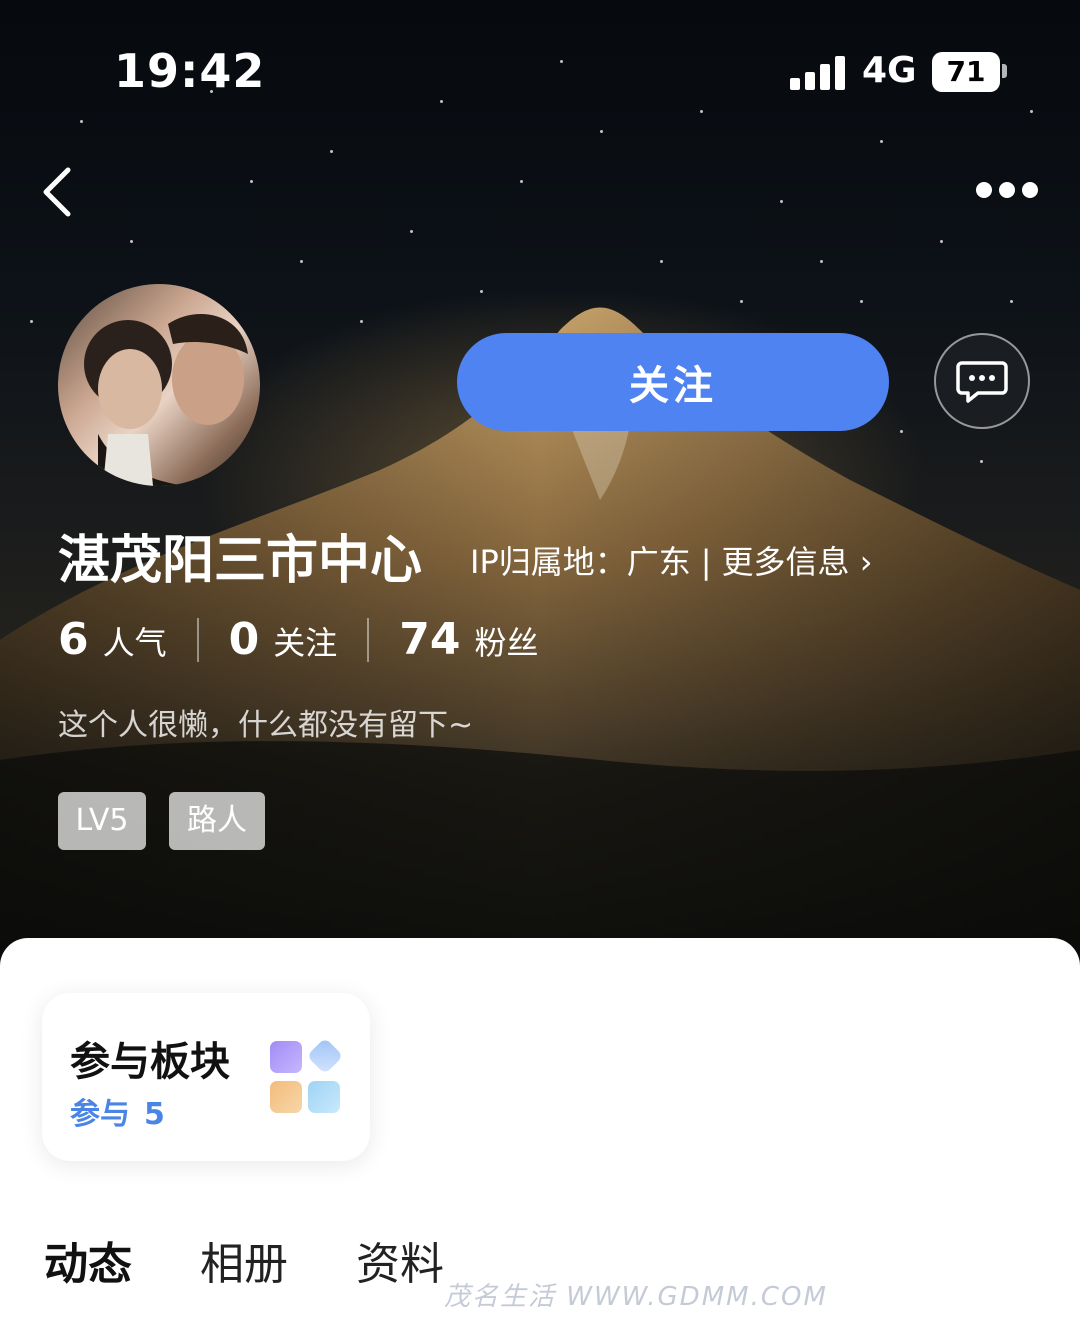 Image resolution: width=1080 pixels, height=1322 pixels. I want to click on battery-indicator: 71, so click(966, 72).